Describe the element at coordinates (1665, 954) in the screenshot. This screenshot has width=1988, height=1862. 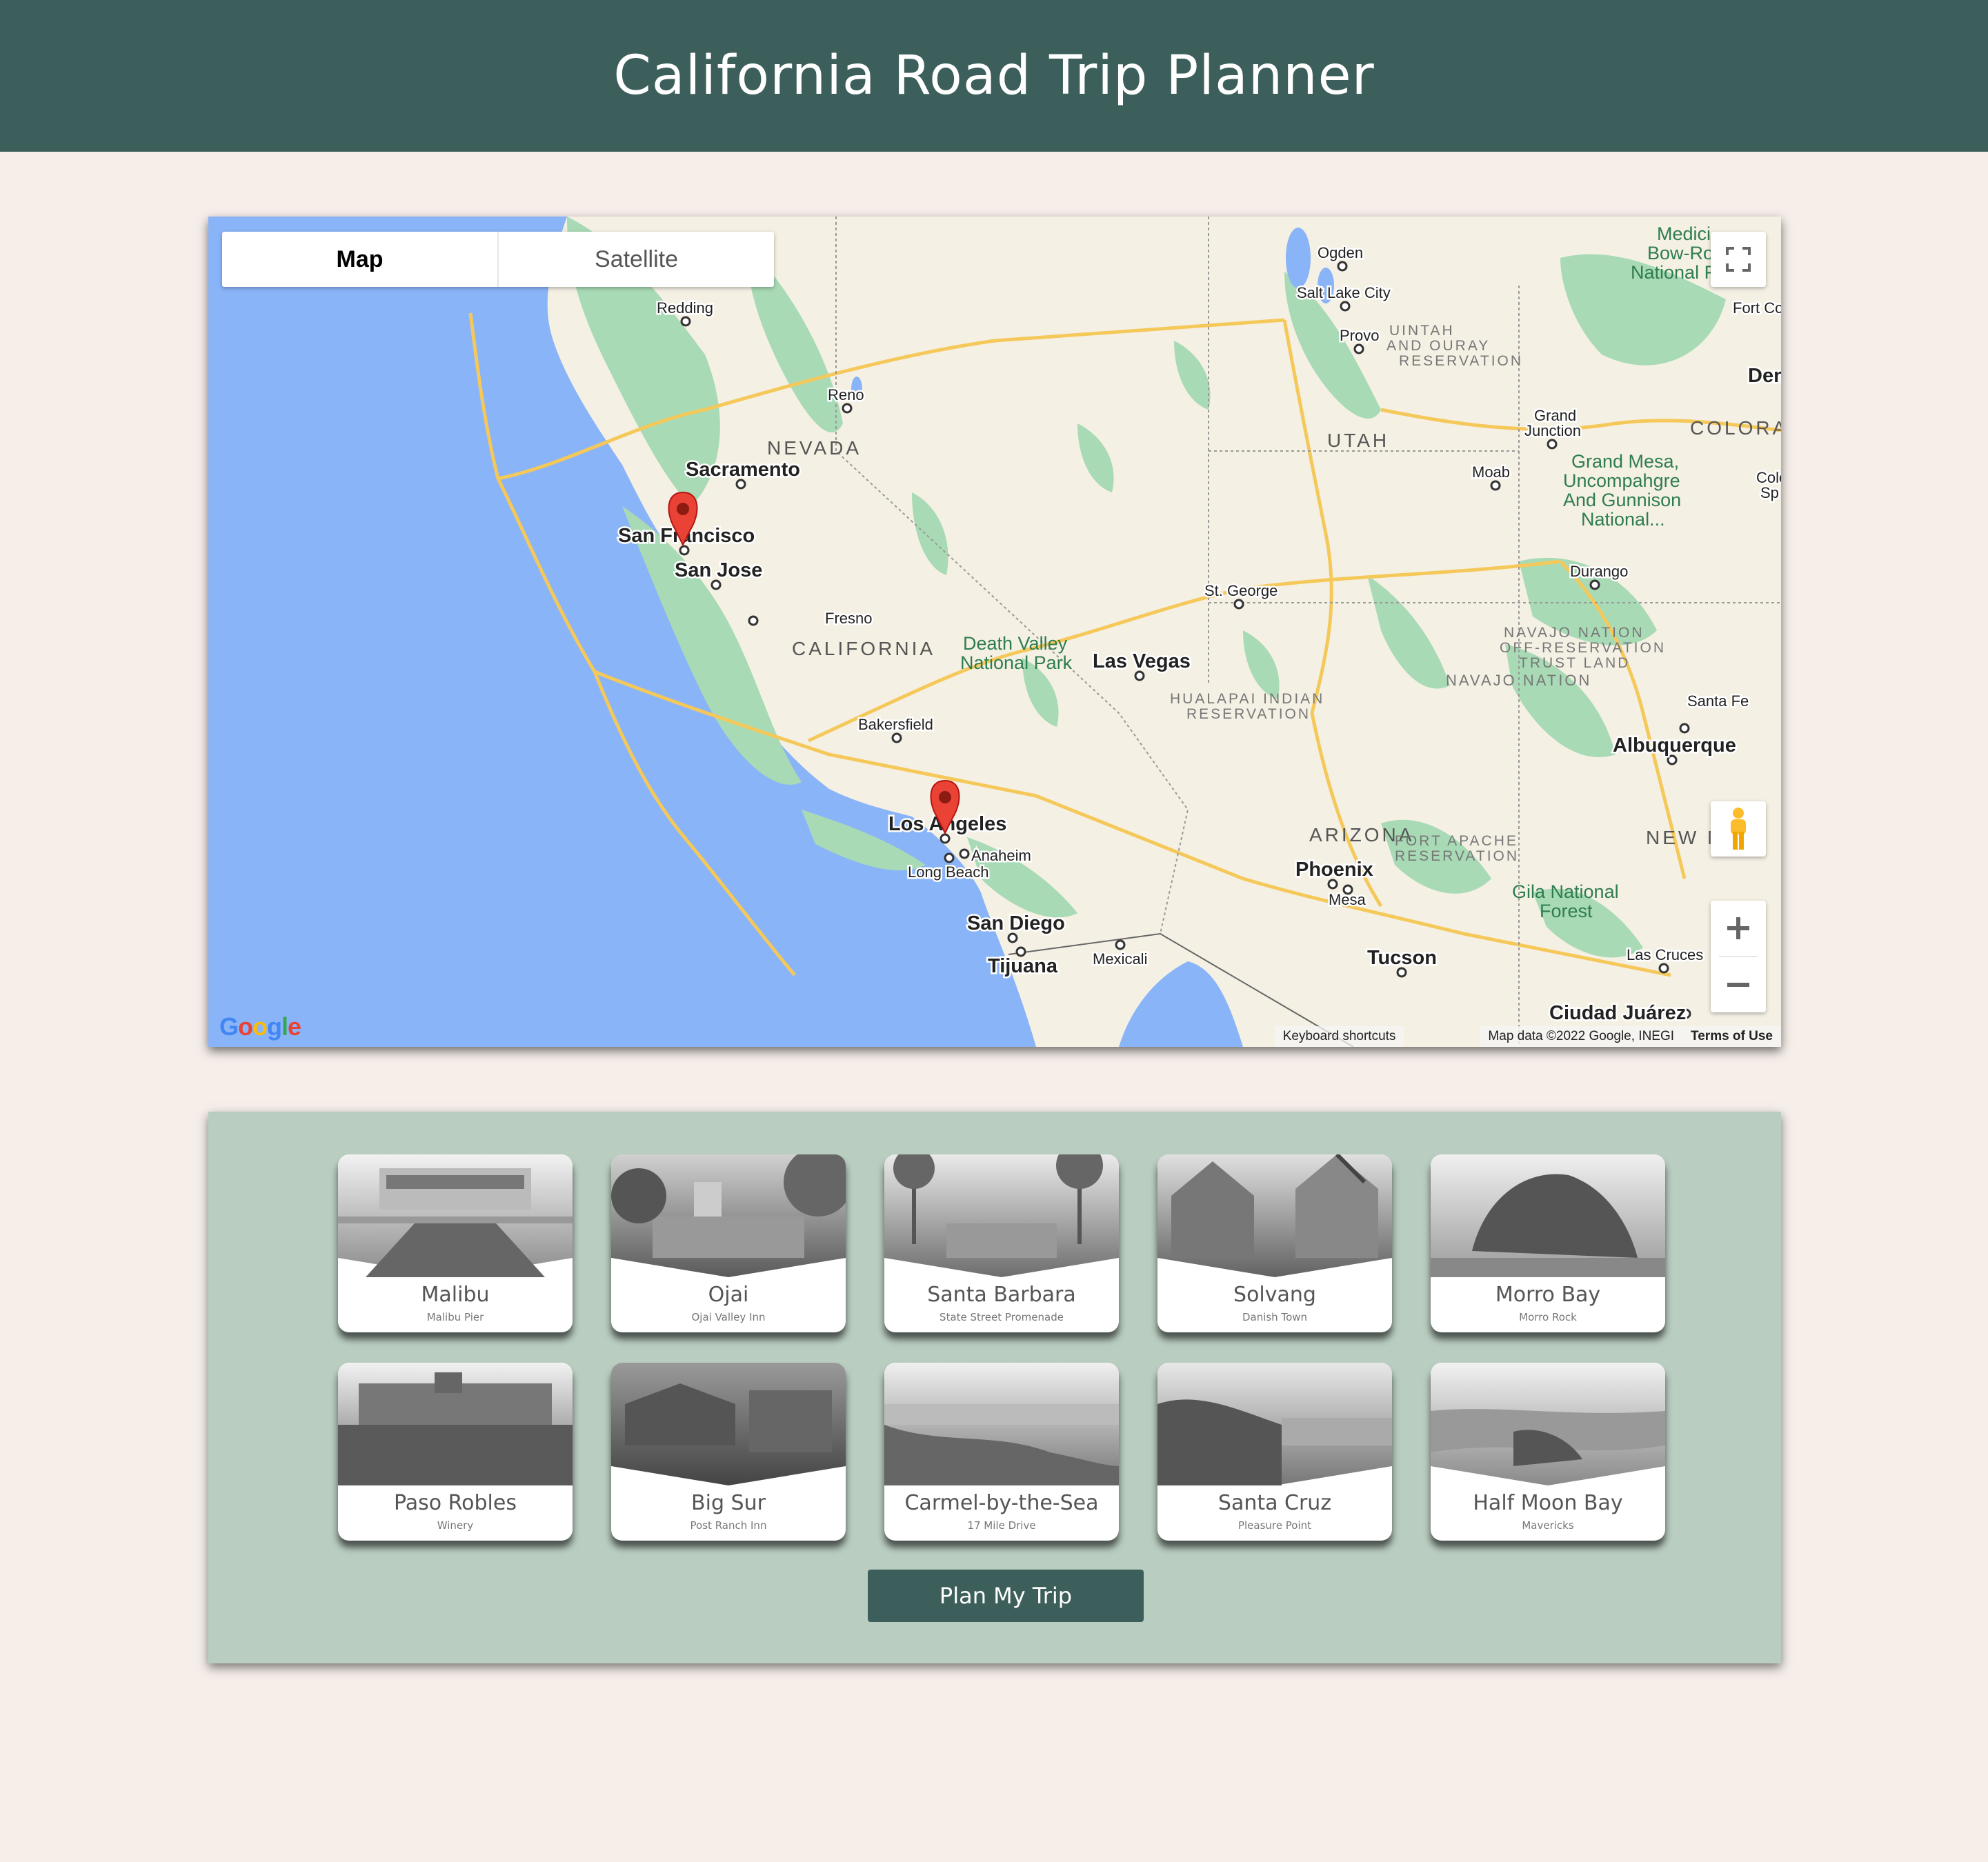
I see `city-label: Las Cruces` at that location.